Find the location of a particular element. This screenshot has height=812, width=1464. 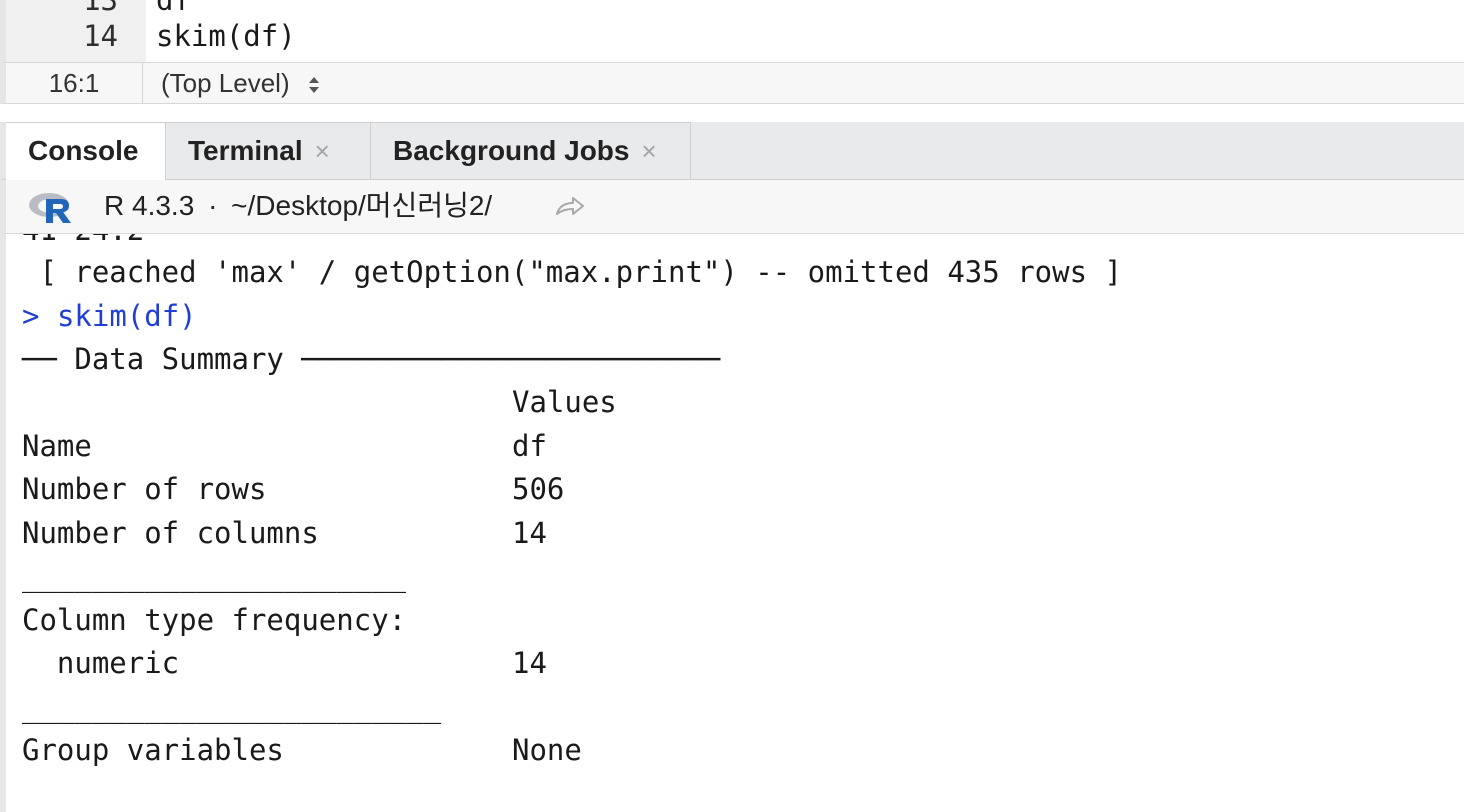

code-text: df is located at coordinates (173, 9).